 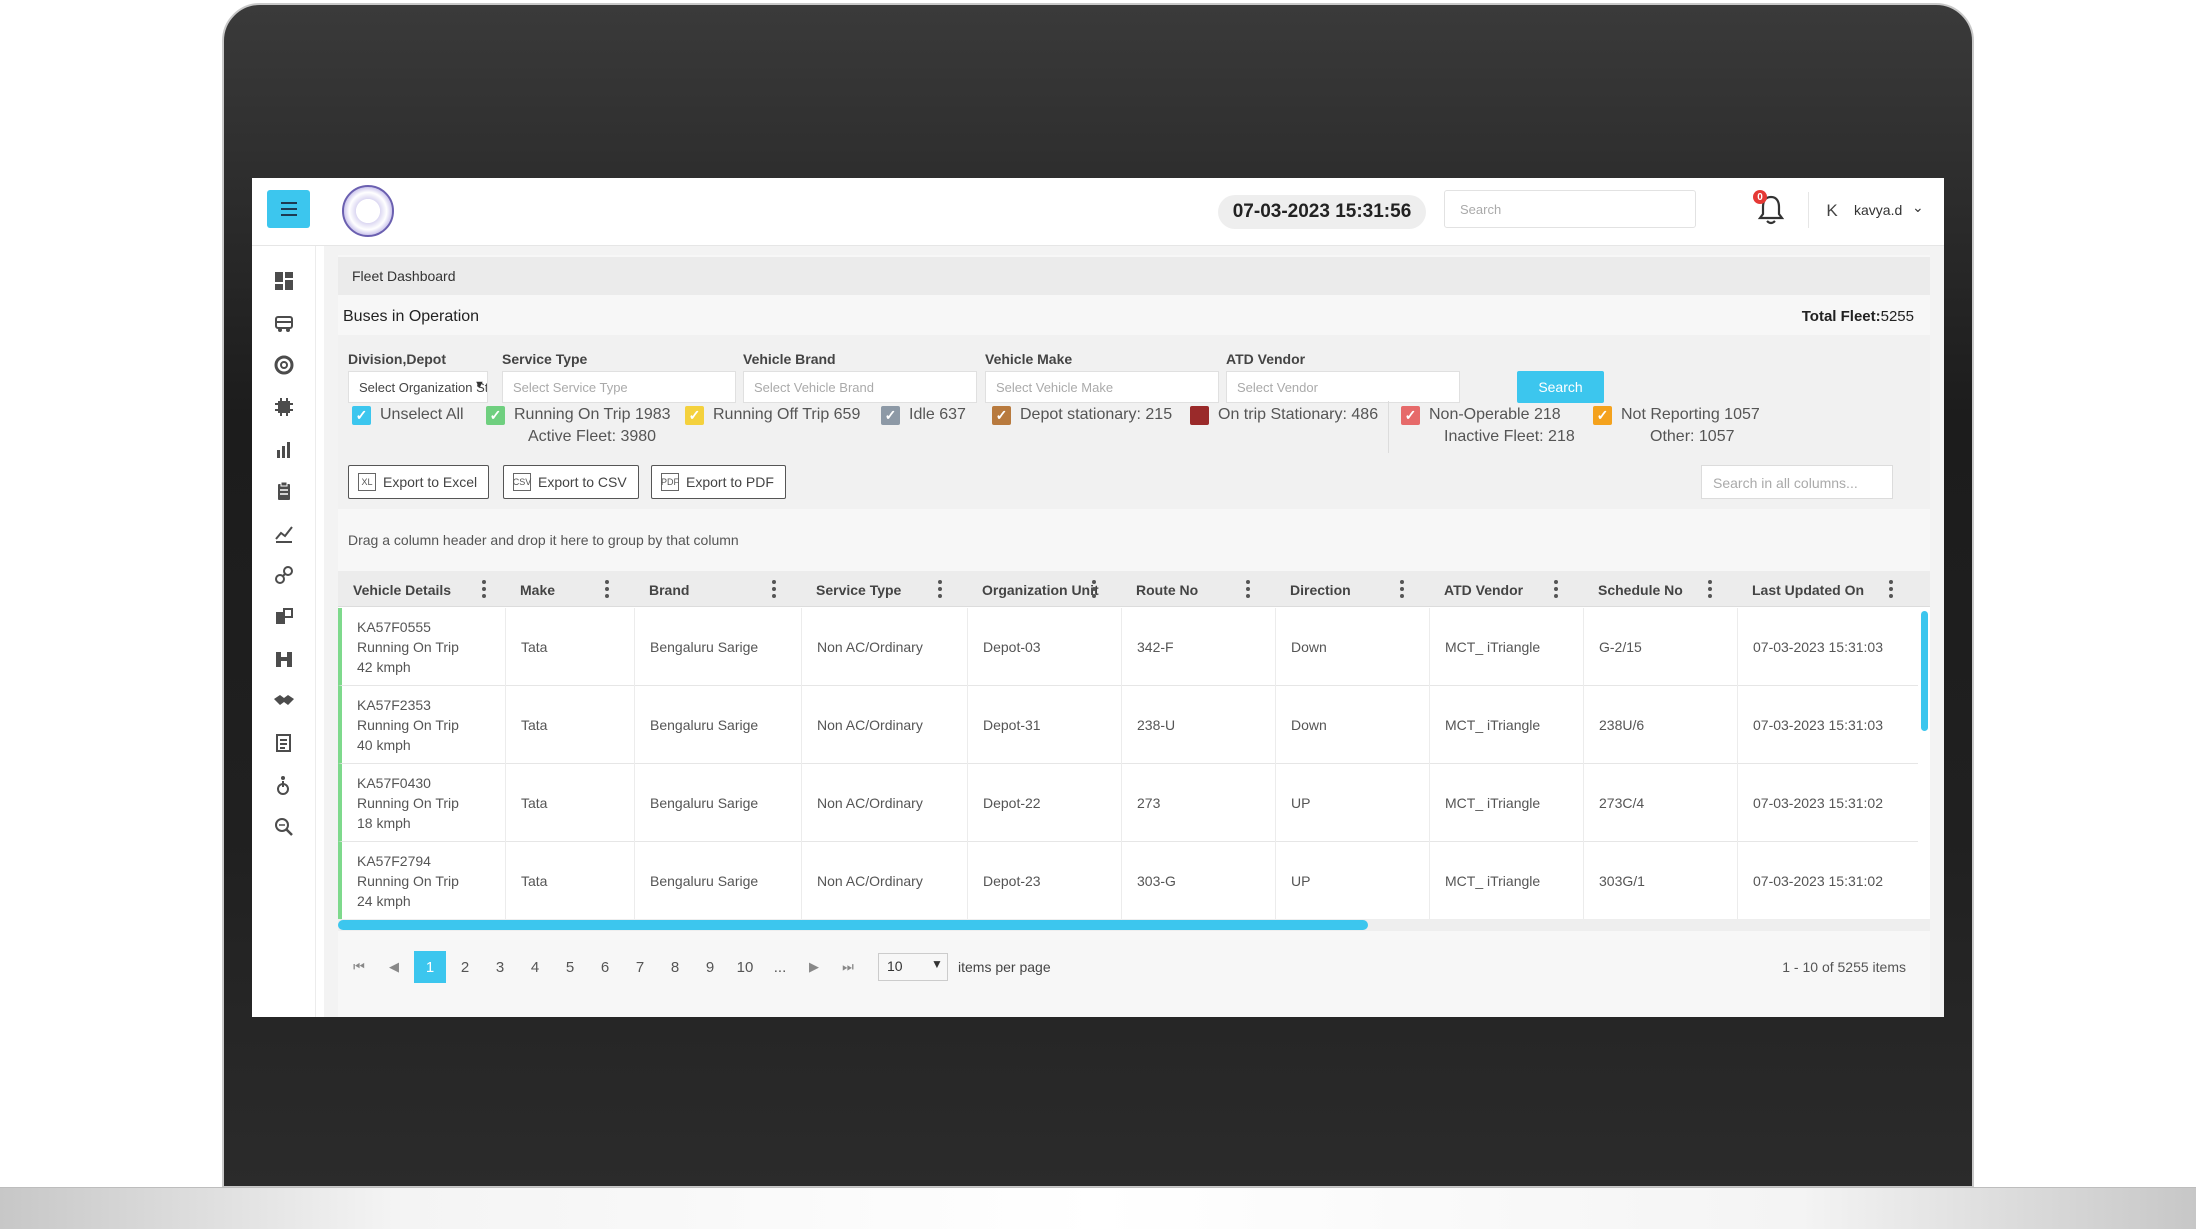 What do you see at coordinates (718, 482) in the screenshot?
I see `export-pdf-button: PDF Export to PDF` at bounding box center [718, 482].